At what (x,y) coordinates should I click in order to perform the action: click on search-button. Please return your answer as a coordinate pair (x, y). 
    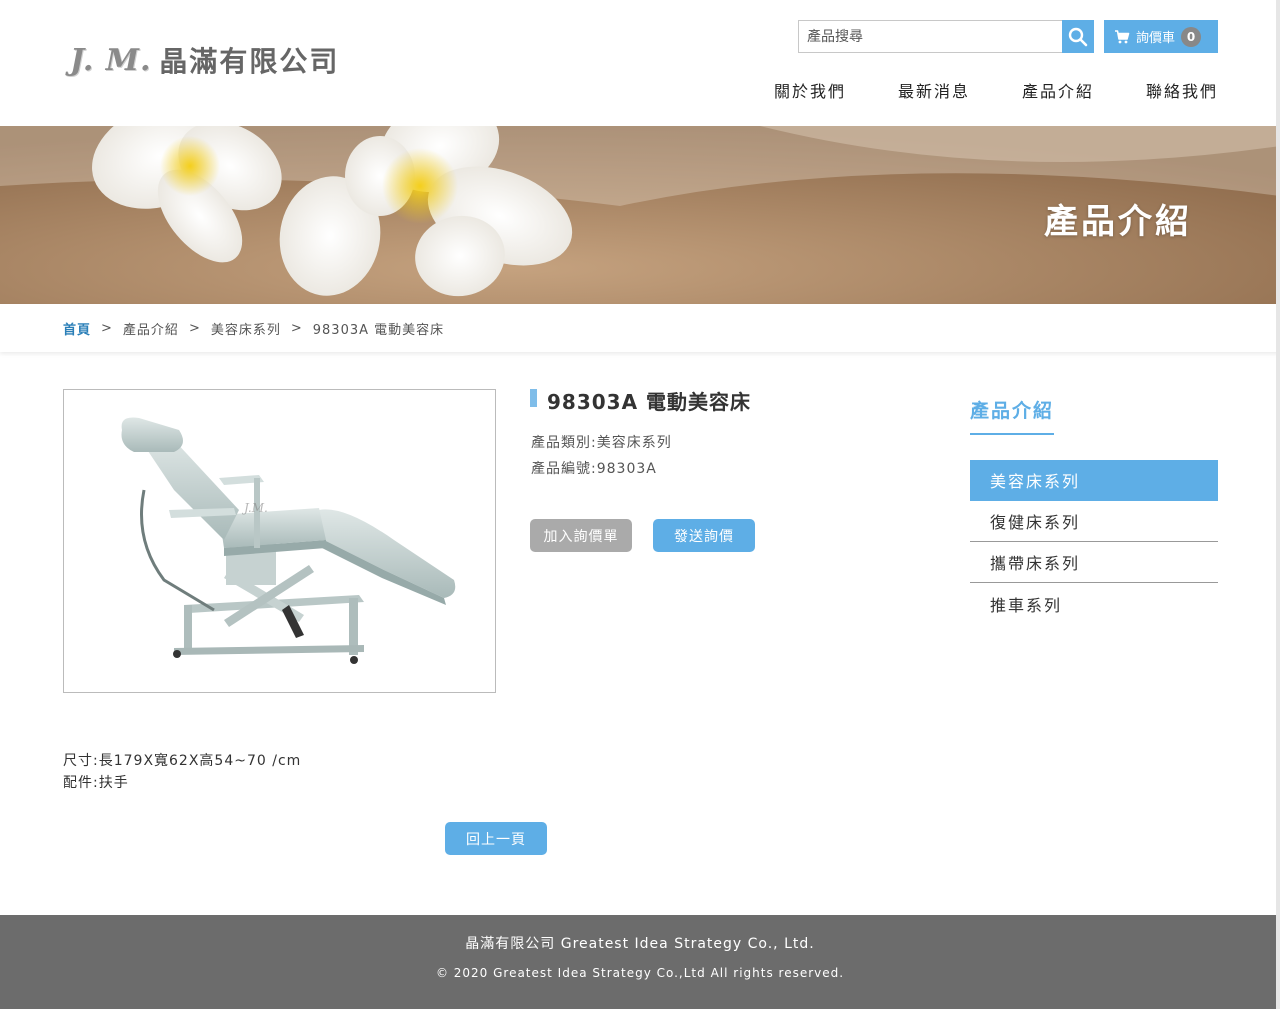
    Looking at the image, I should click on (1078, 36).